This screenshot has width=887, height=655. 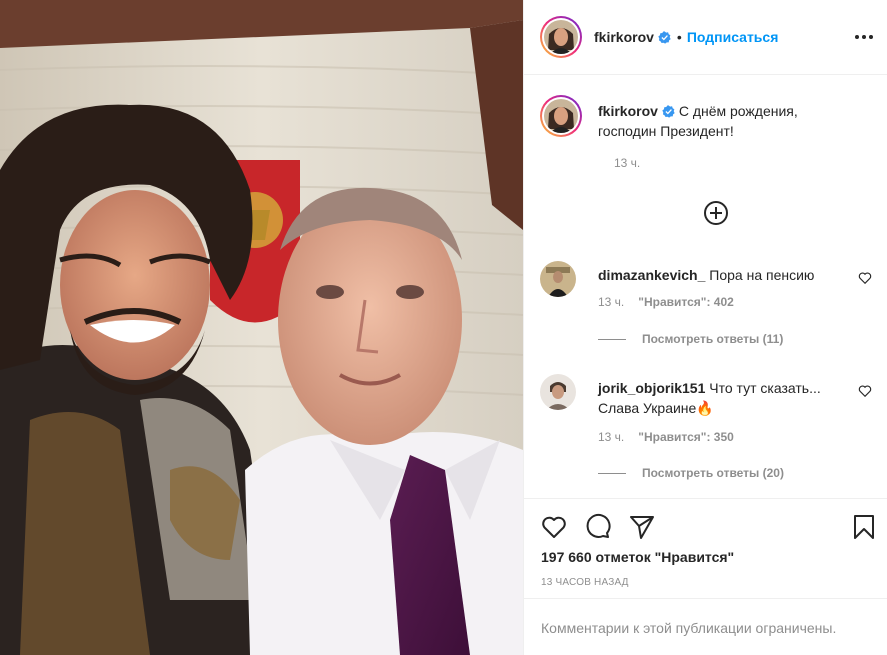 I want to click on comment-likes: "Нравится": 350, so click(x=686, y=437).